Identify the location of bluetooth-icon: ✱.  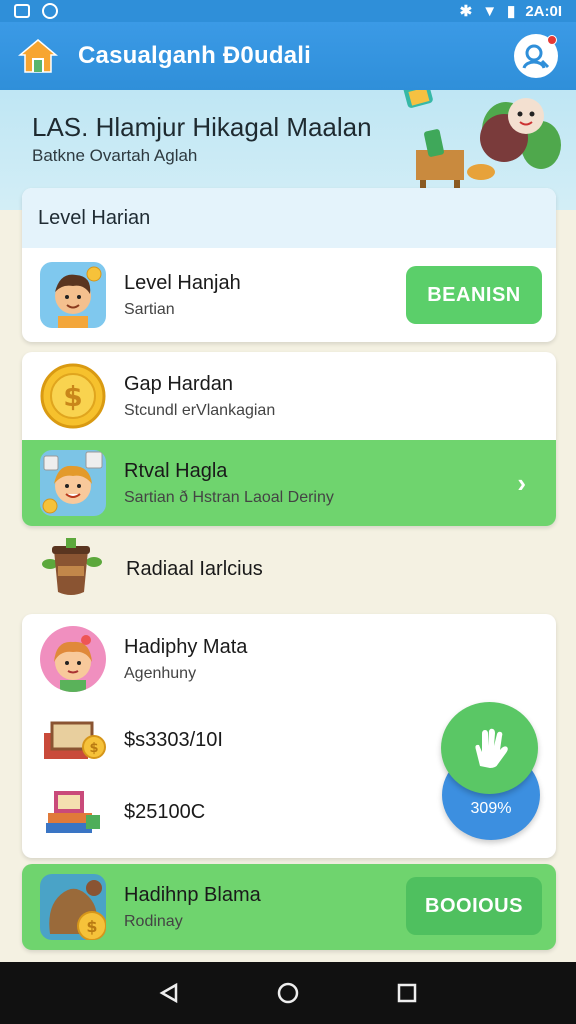
(466, 11).